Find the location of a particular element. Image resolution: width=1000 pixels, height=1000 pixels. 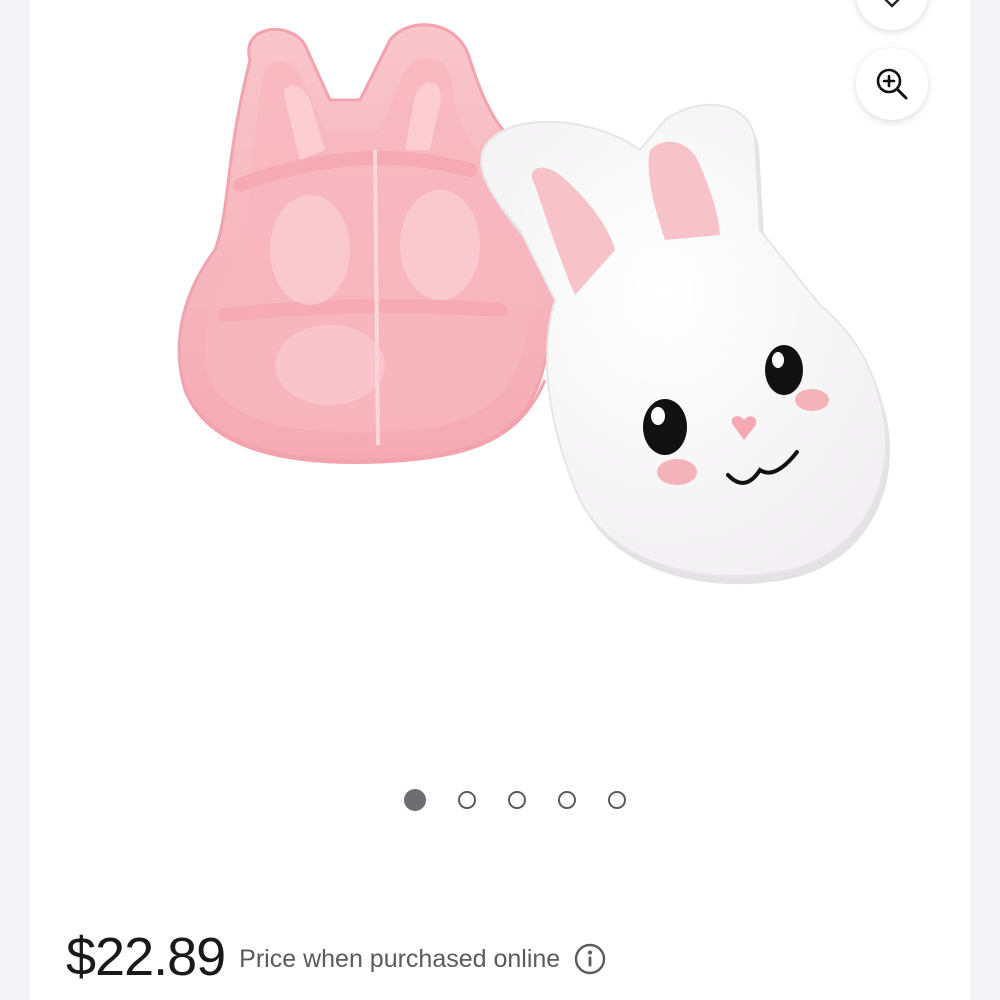

price-note: Price when purchased online is located at coordinates (400, 958).